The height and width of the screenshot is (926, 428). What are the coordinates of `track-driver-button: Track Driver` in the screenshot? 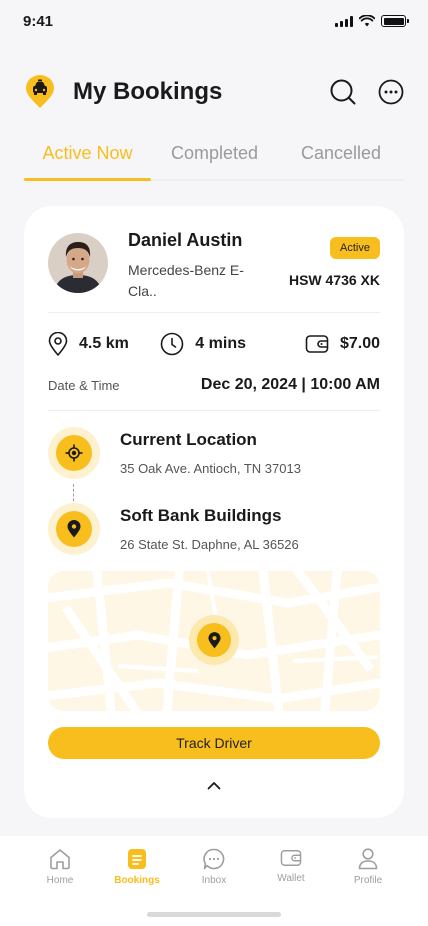 It's located at (214, 743).